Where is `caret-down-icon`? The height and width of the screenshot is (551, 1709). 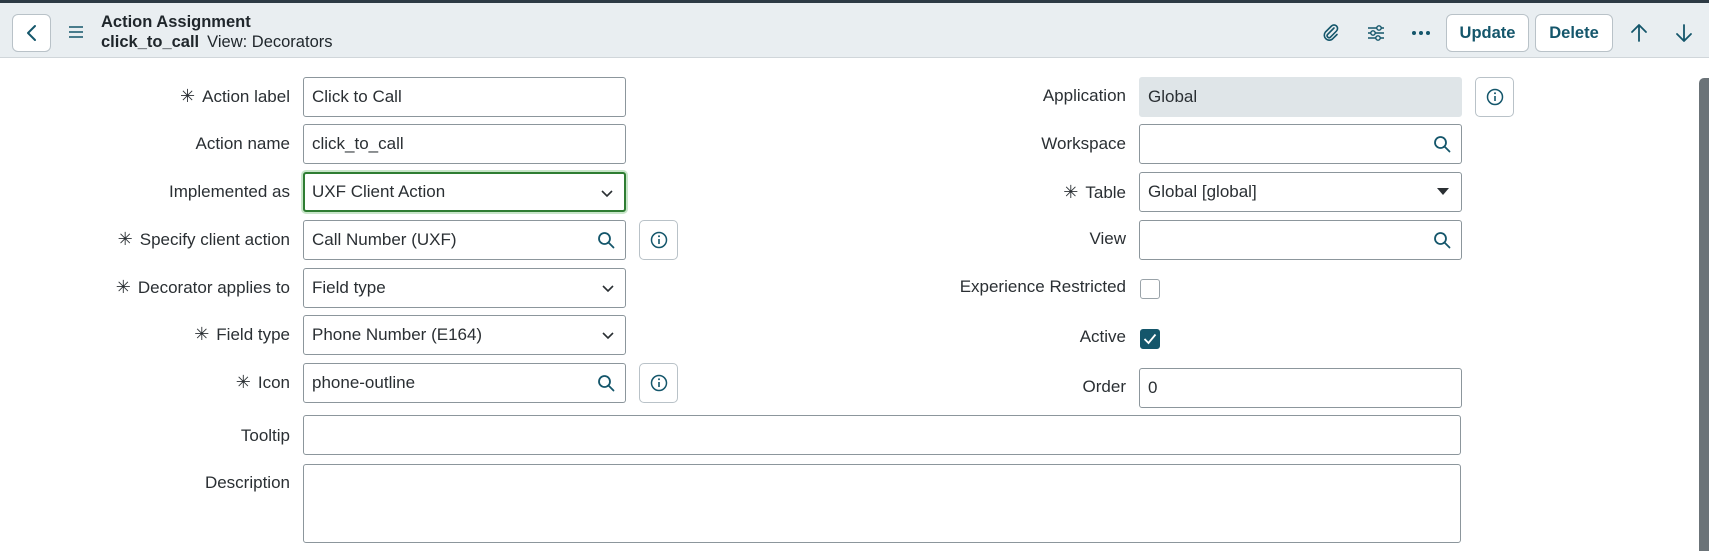 caret-down-icon is located at coordinates (1443, 191).